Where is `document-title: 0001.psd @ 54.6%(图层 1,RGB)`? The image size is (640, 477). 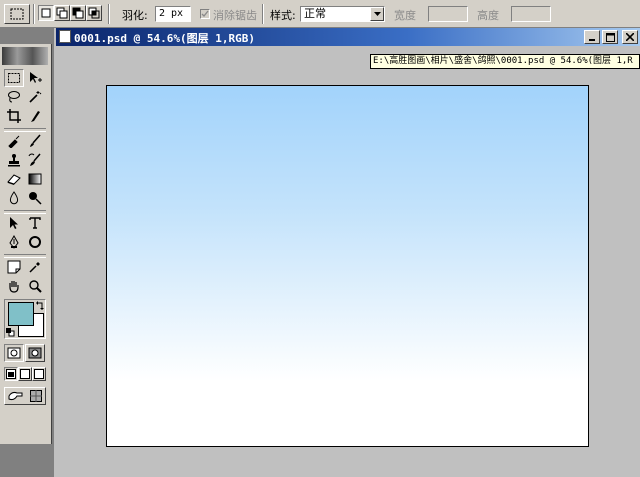 document-title: 0001.psd @ 54.6%(图层 1,RGB) is located at coordinates (164, 38).